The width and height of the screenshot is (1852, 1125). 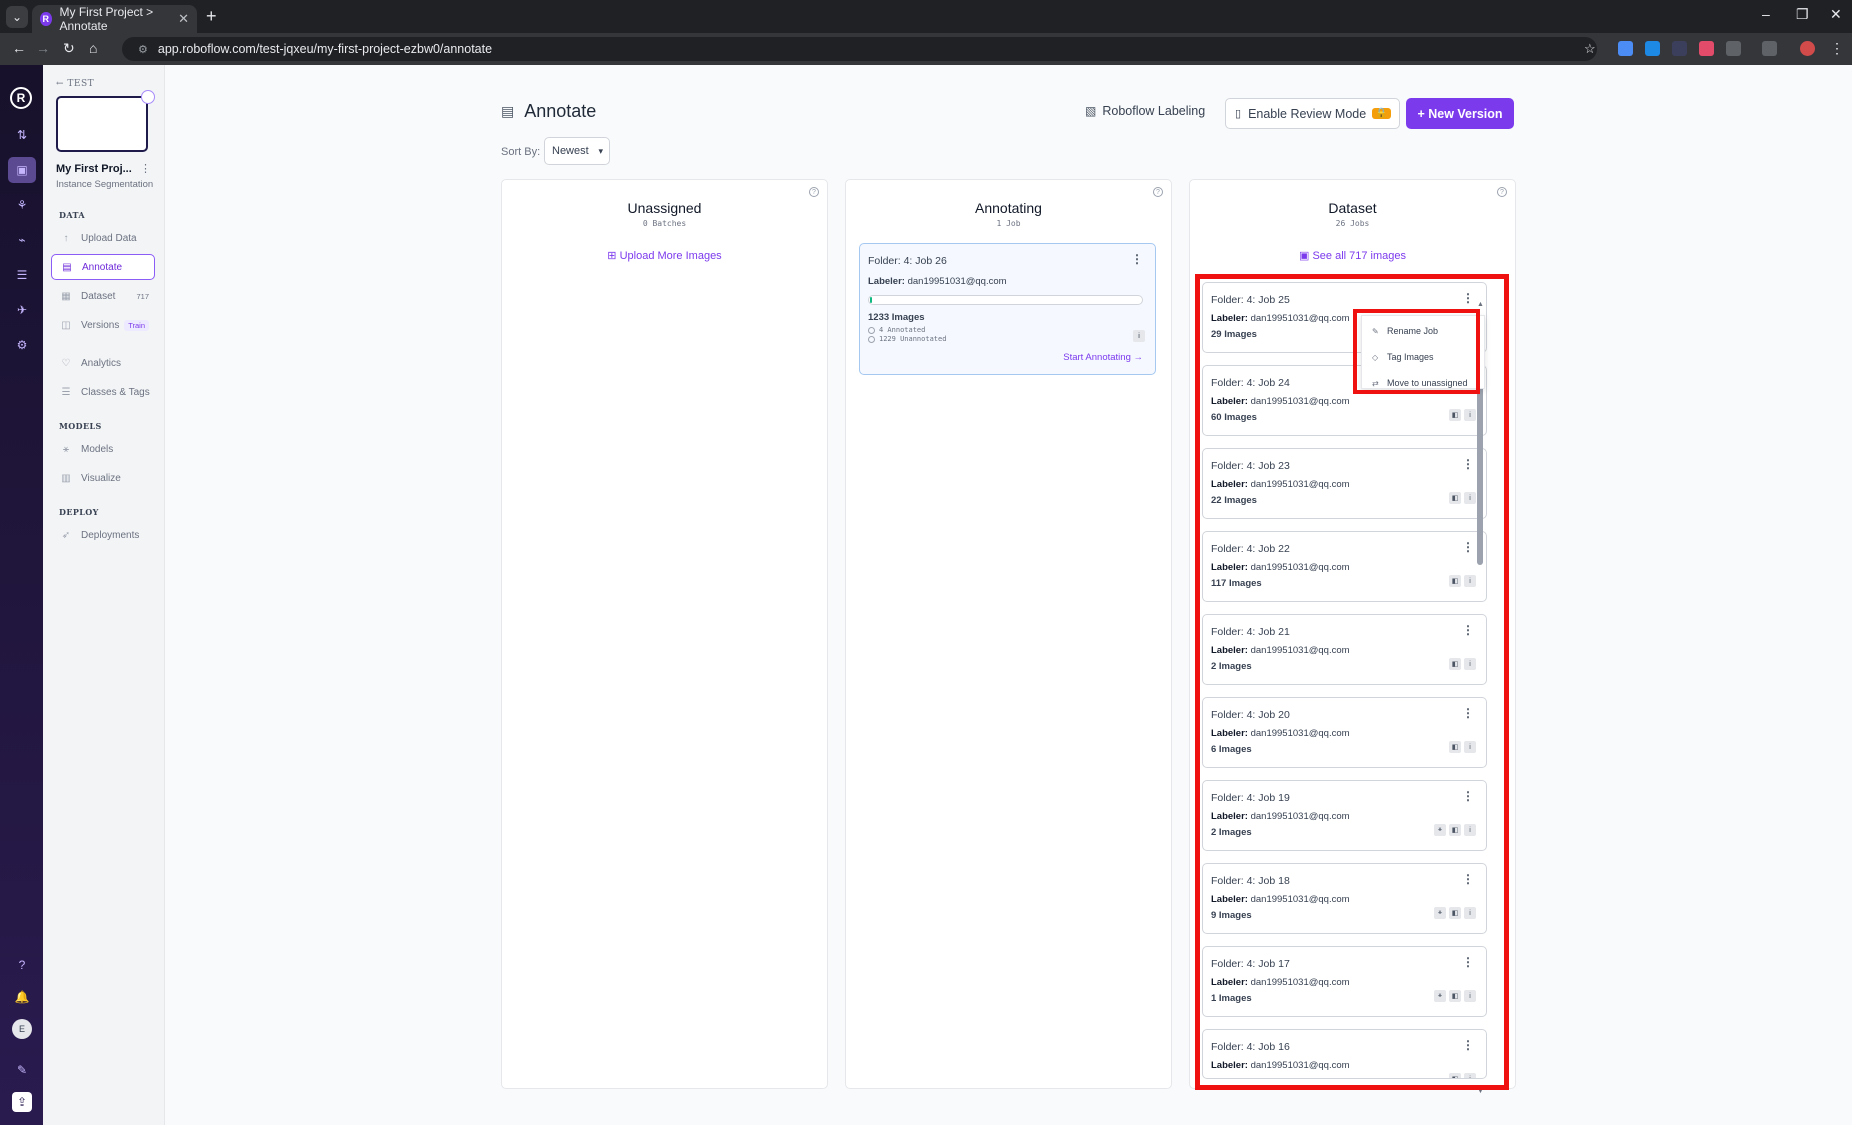 I want to click on sidebar-item-label: Analytics, so click(x=101, y=363).